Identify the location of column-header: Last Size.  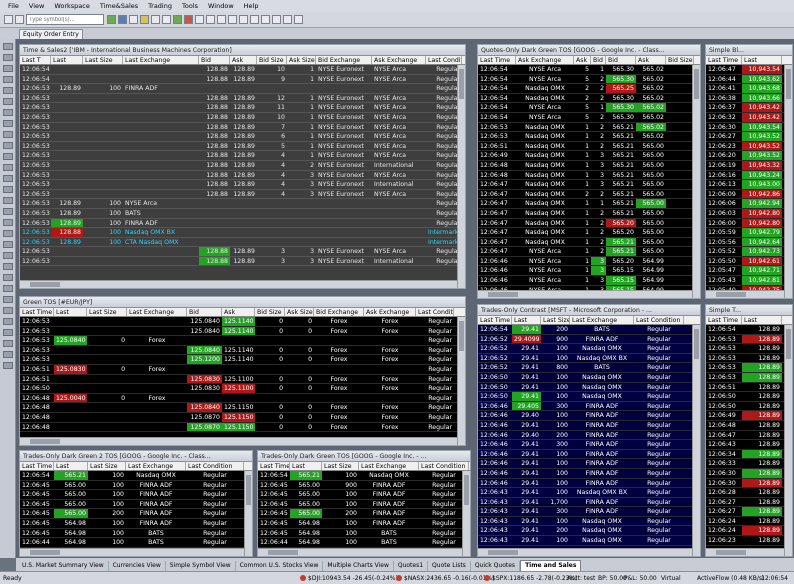
(107, 312).